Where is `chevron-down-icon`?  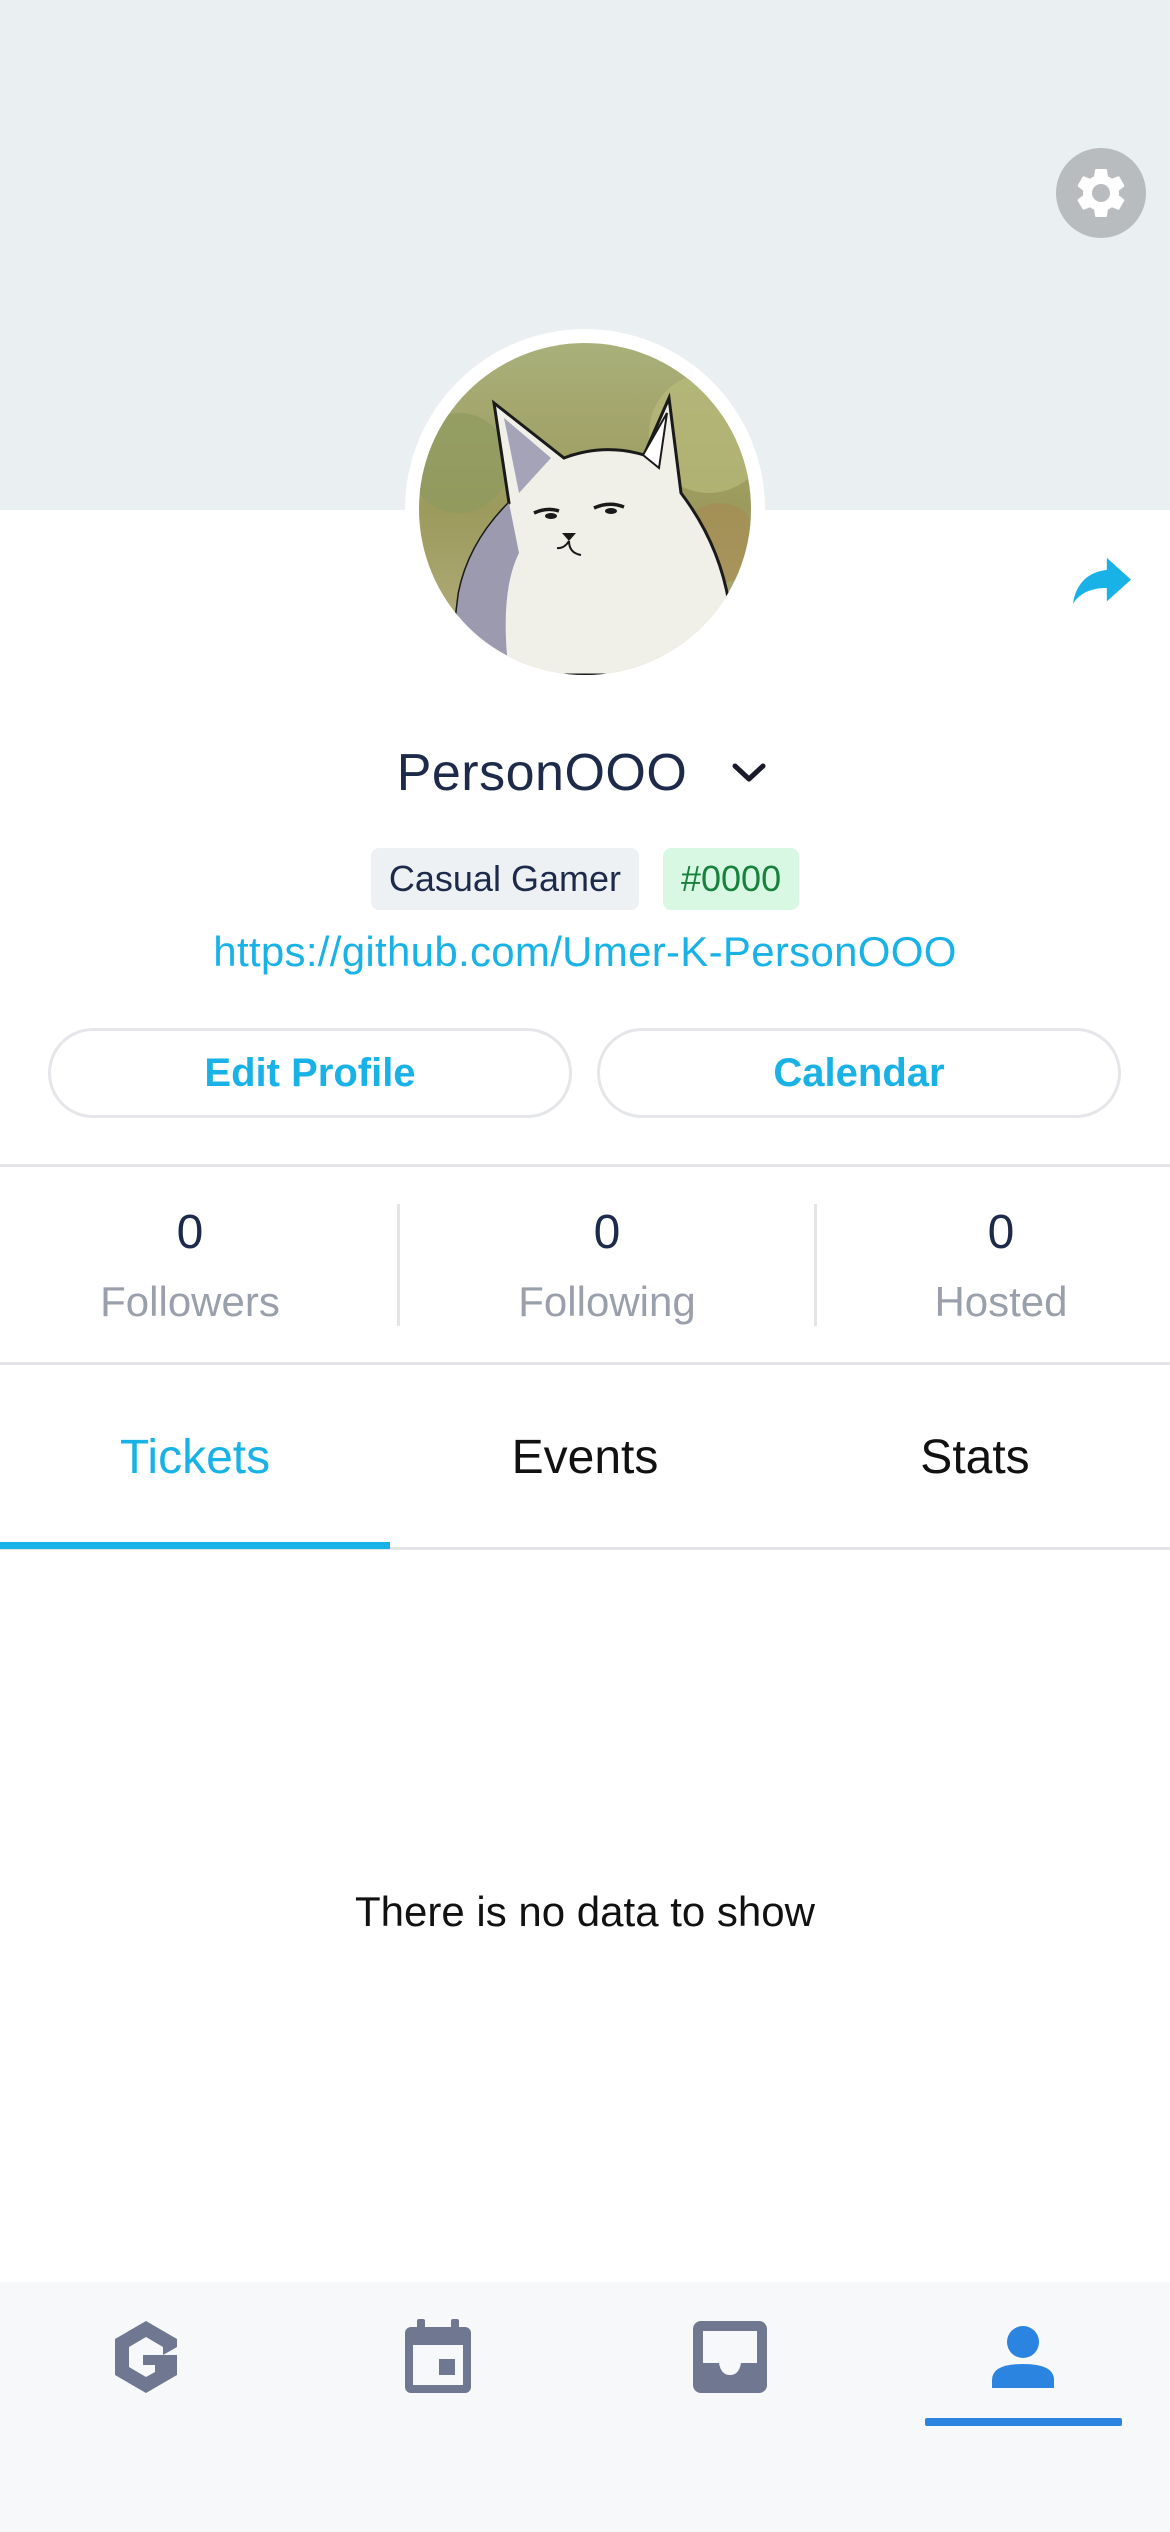 chevron-down-icon is located at coordinates (749, 772).